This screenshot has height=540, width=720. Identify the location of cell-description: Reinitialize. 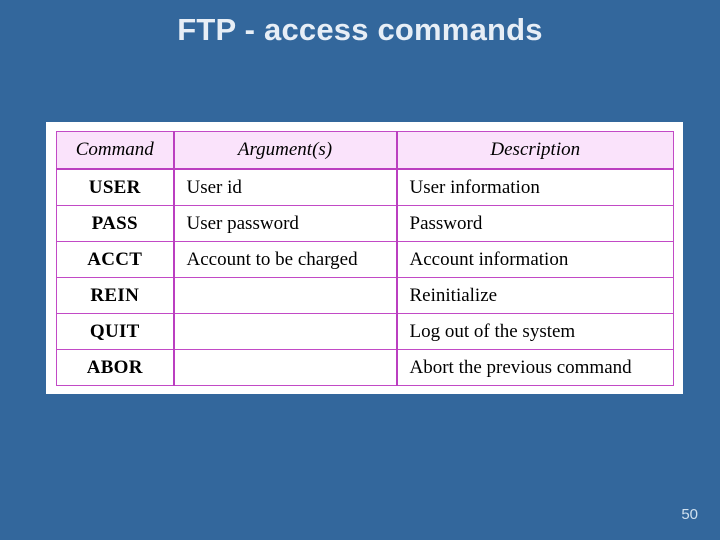
(535, 295).